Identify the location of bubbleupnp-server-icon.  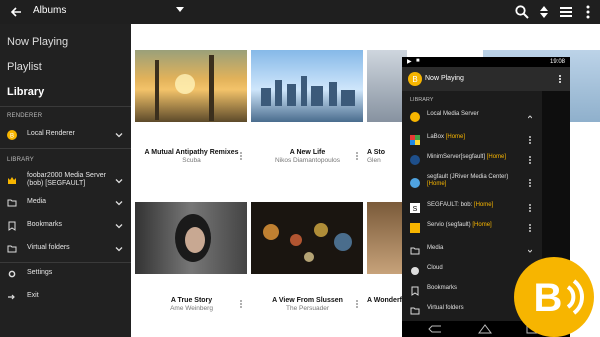
(415, 117).